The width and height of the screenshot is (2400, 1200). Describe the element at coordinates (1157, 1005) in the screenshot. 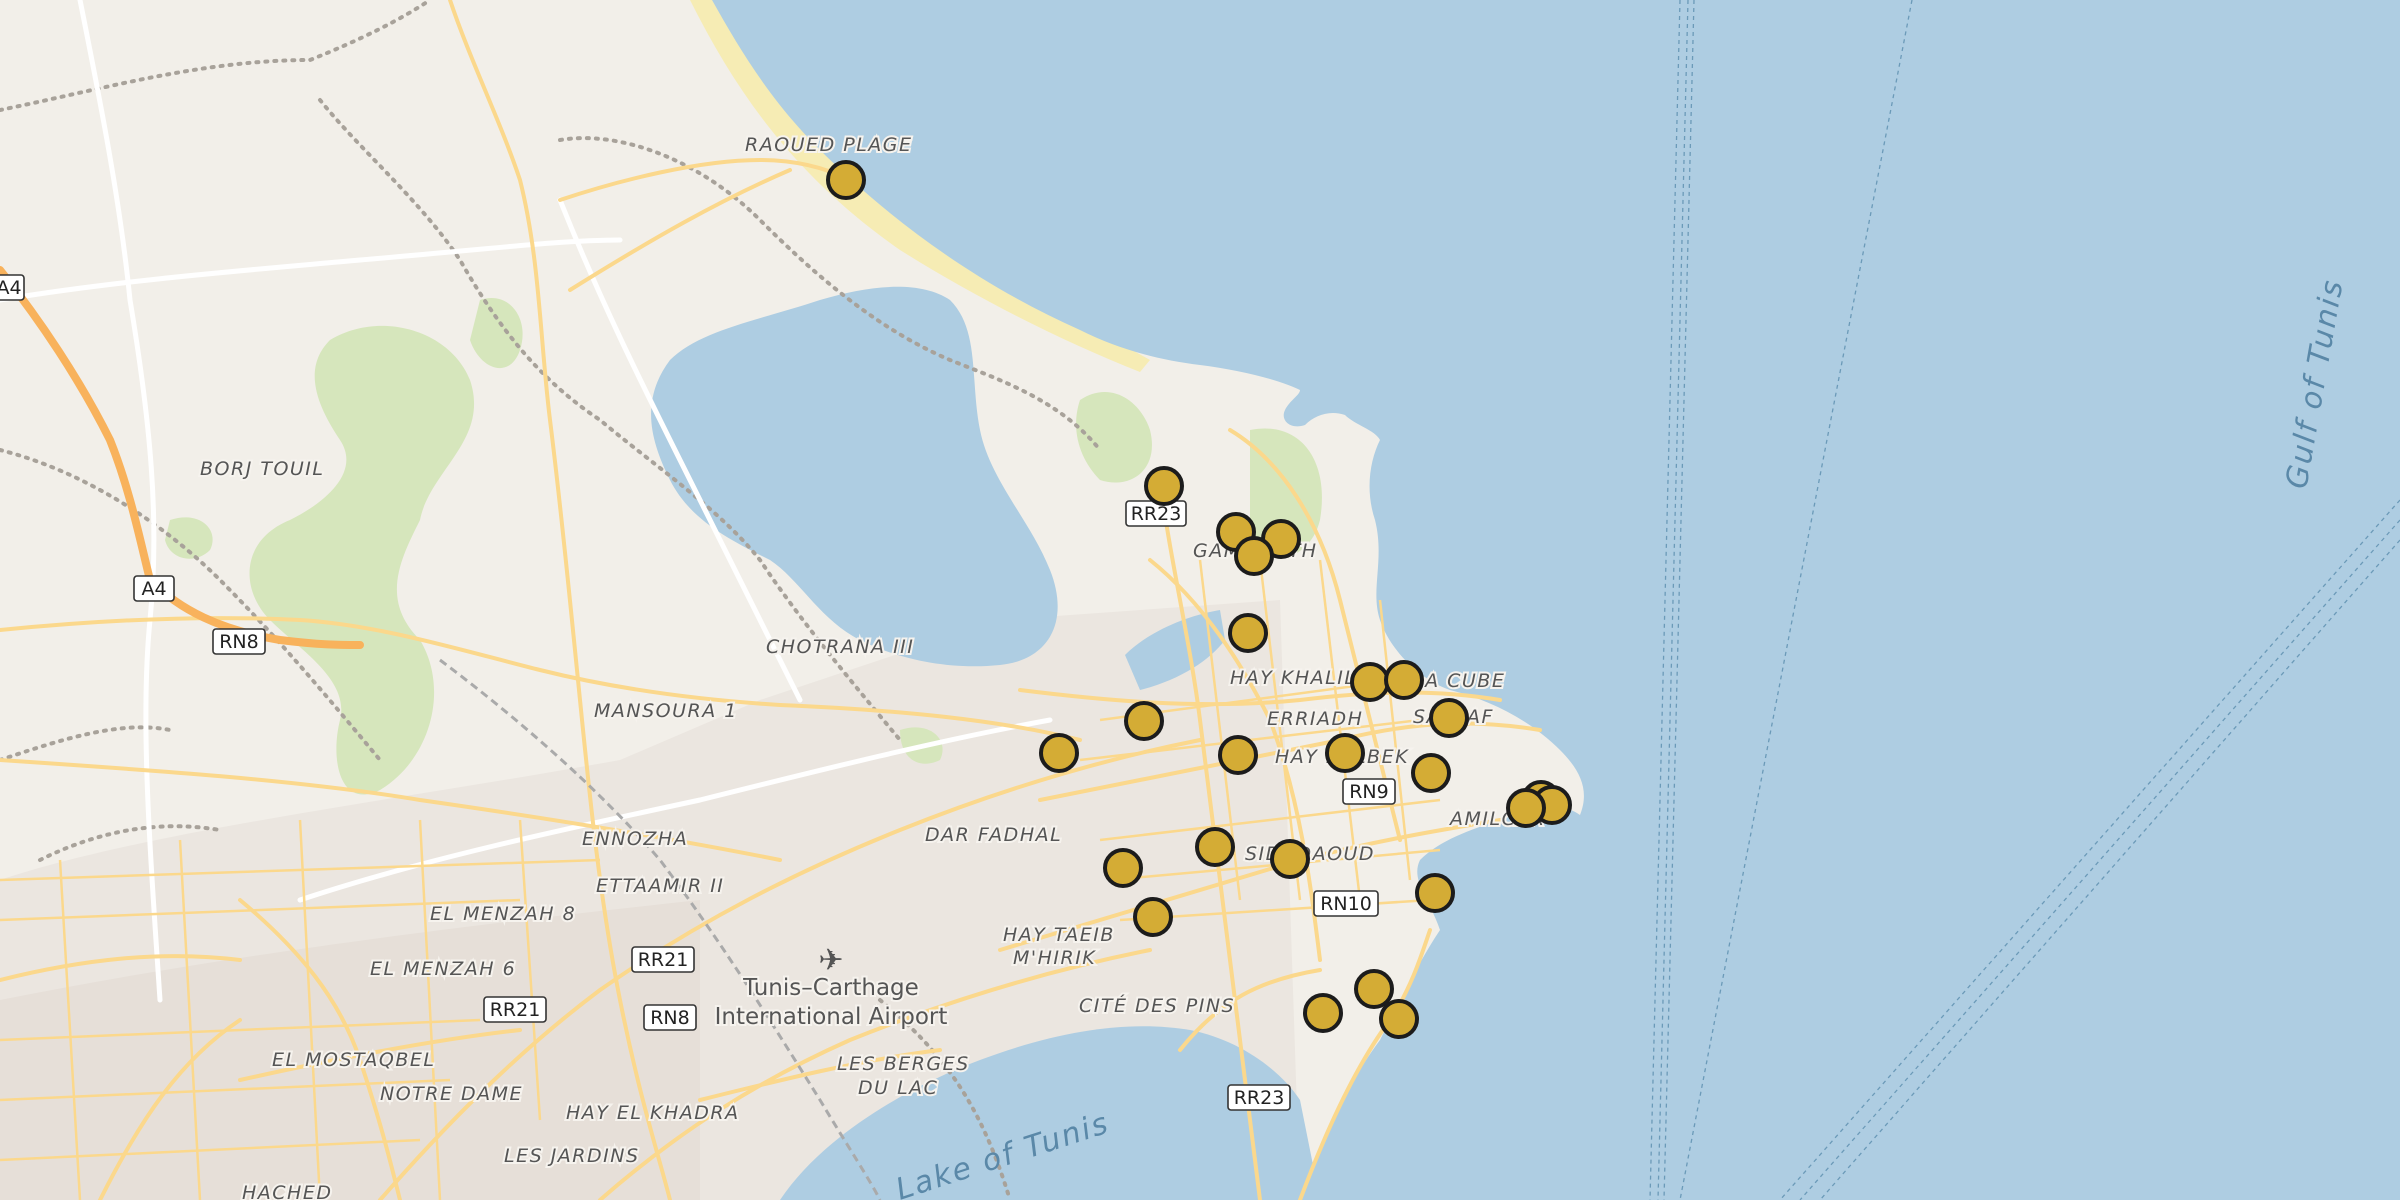

I see `place-label: CITÉ DES PINS` at that location.